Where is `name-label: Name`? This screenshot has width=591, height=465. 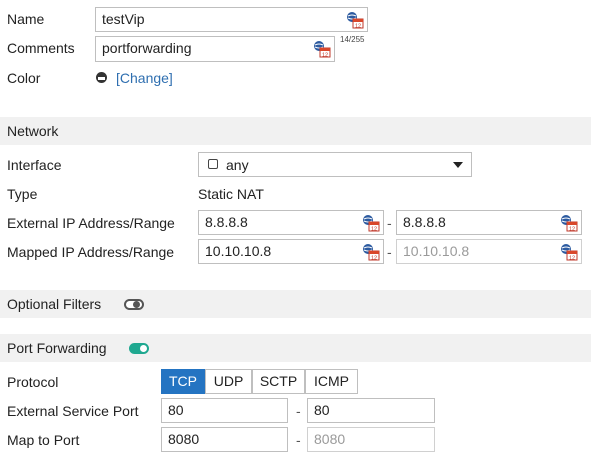
name-label: Name is located at coordinates (26, 19).